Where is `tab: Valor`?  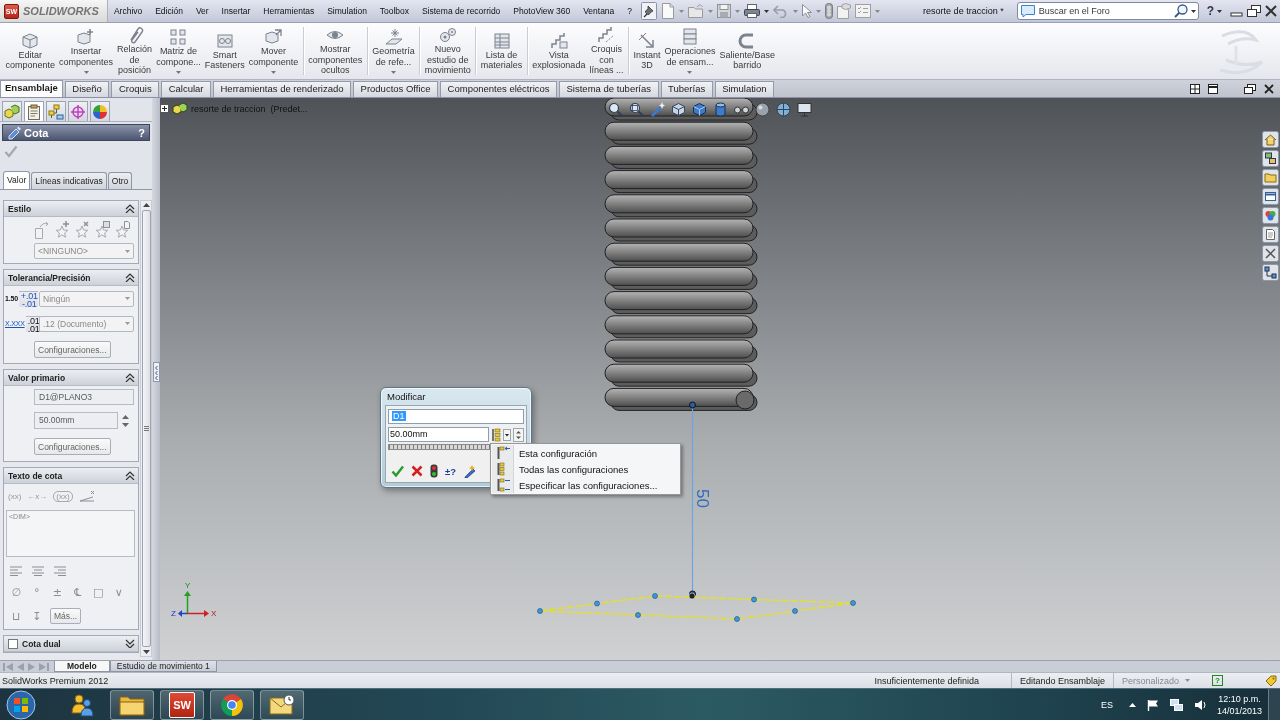 tab: Valor is located at coordinates (17, 180).